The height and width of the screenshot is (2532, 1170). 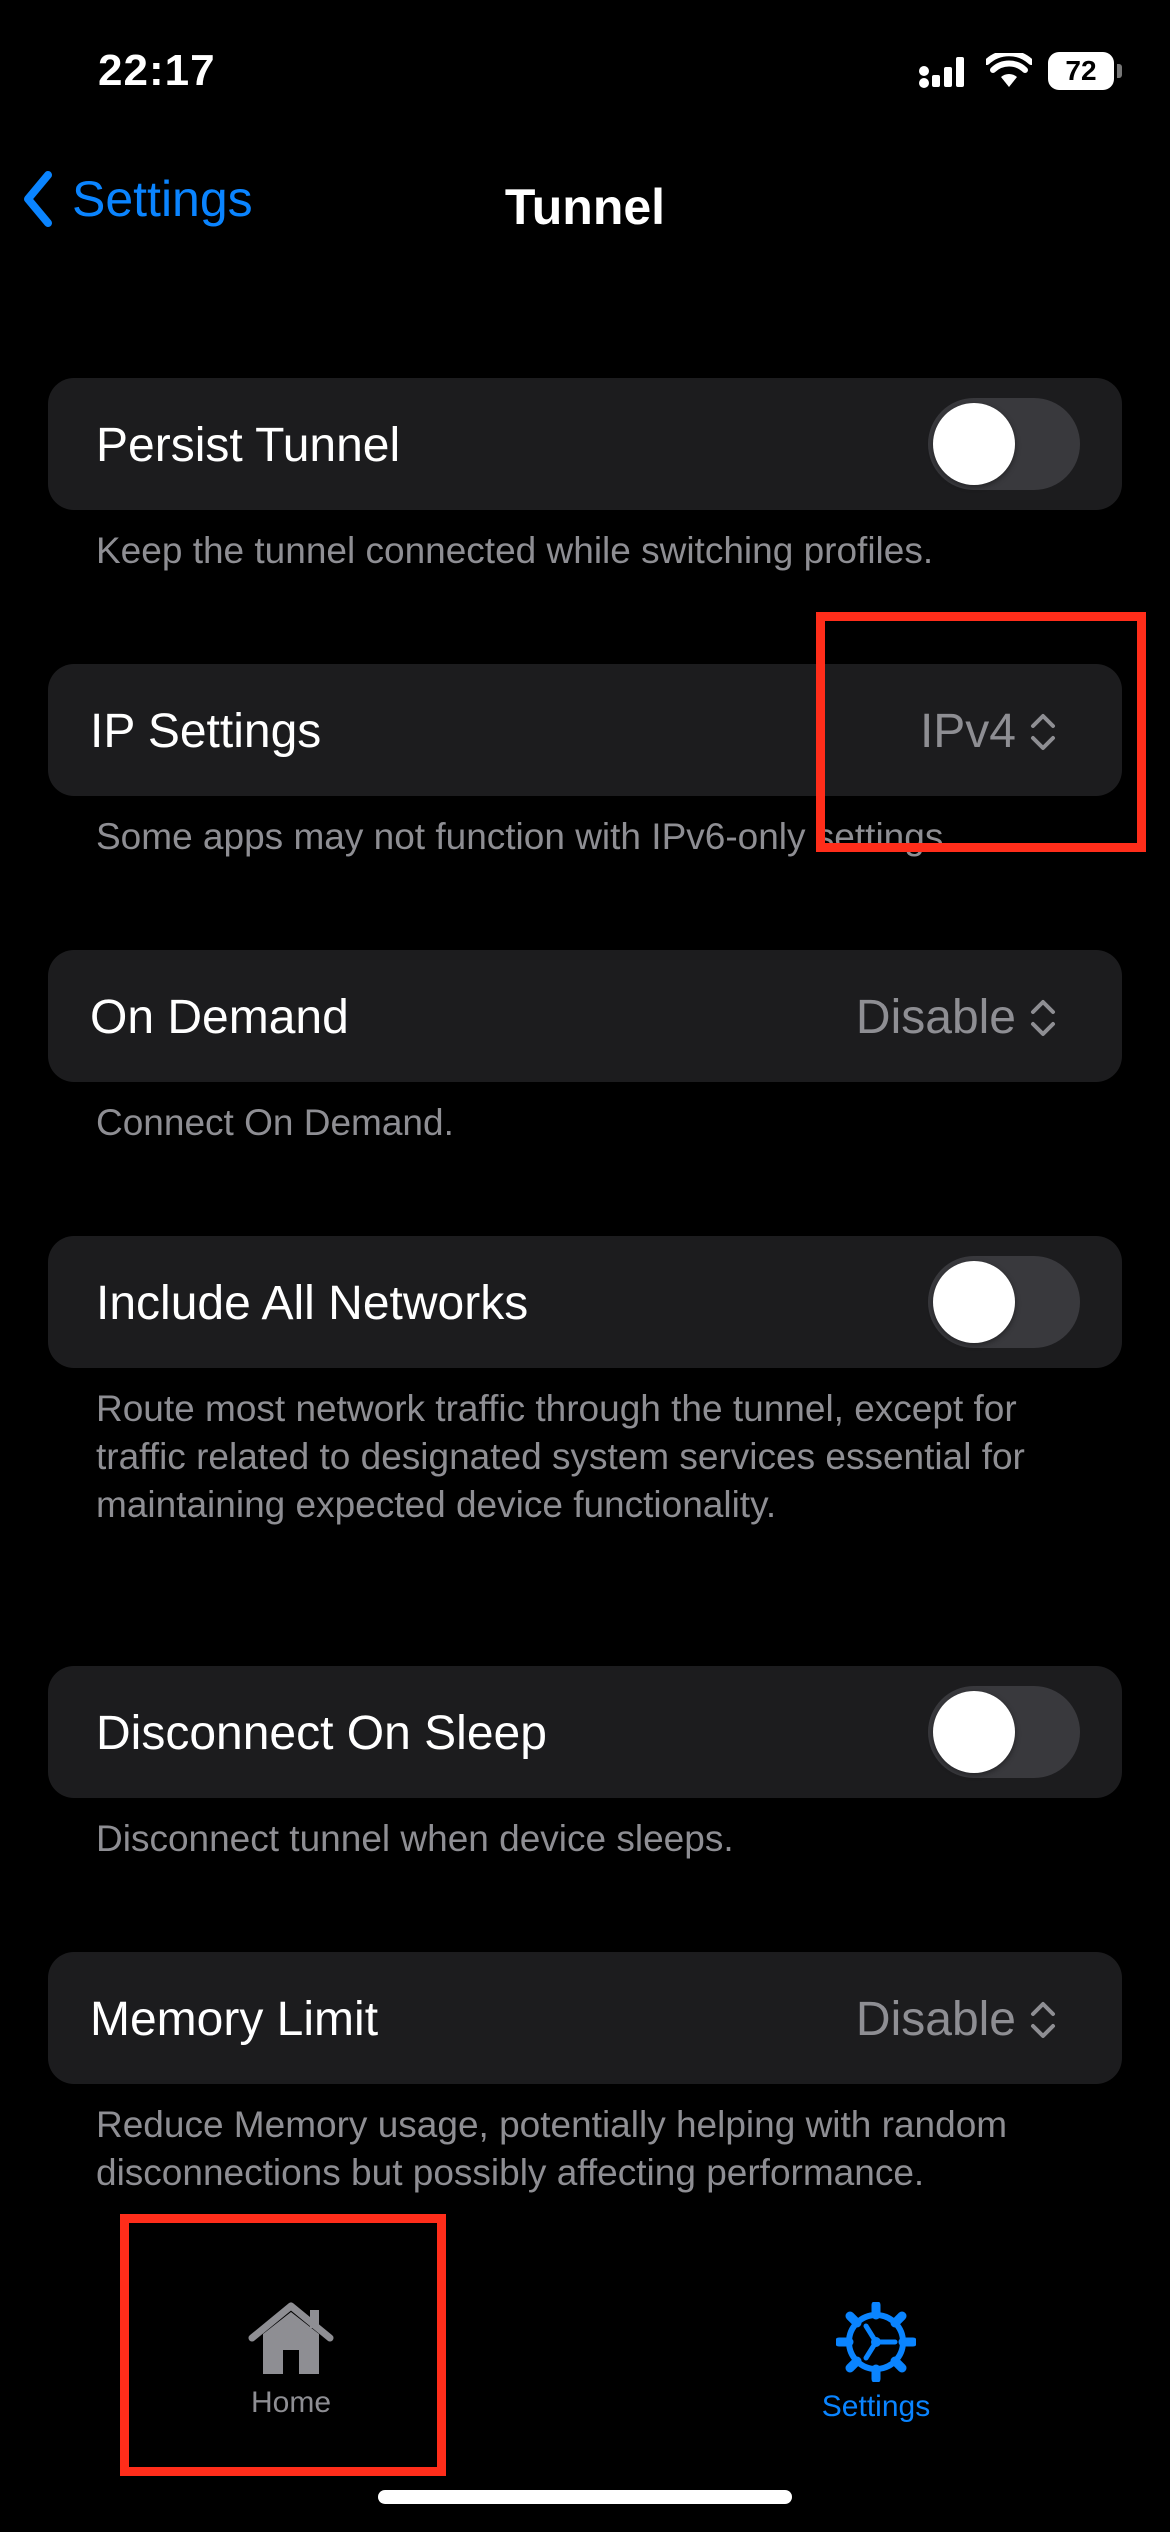 What do you see at coordinates (935, 1017) in the screenshot?
I see `on-demand-selected: Disable` at bounding box center [935, 1017].